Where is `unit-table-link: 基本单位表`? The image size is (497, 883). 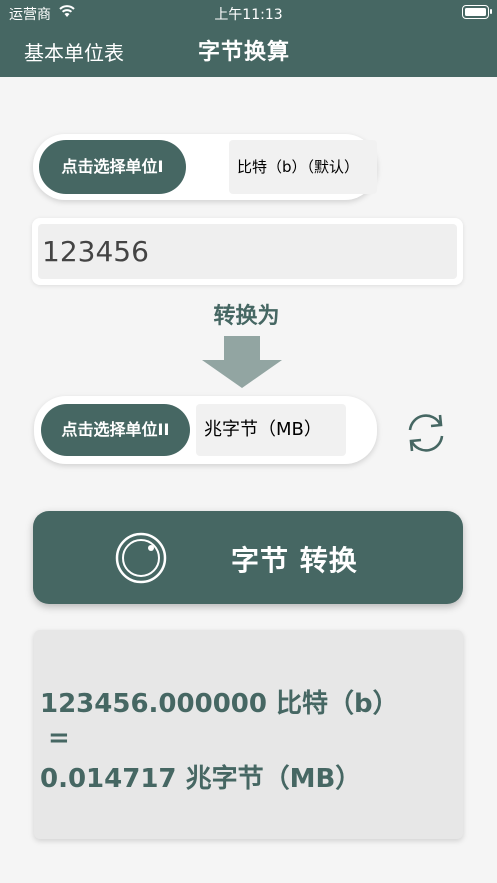
unit-table-link: 基本单位表 is located at coordinates (74, 51).